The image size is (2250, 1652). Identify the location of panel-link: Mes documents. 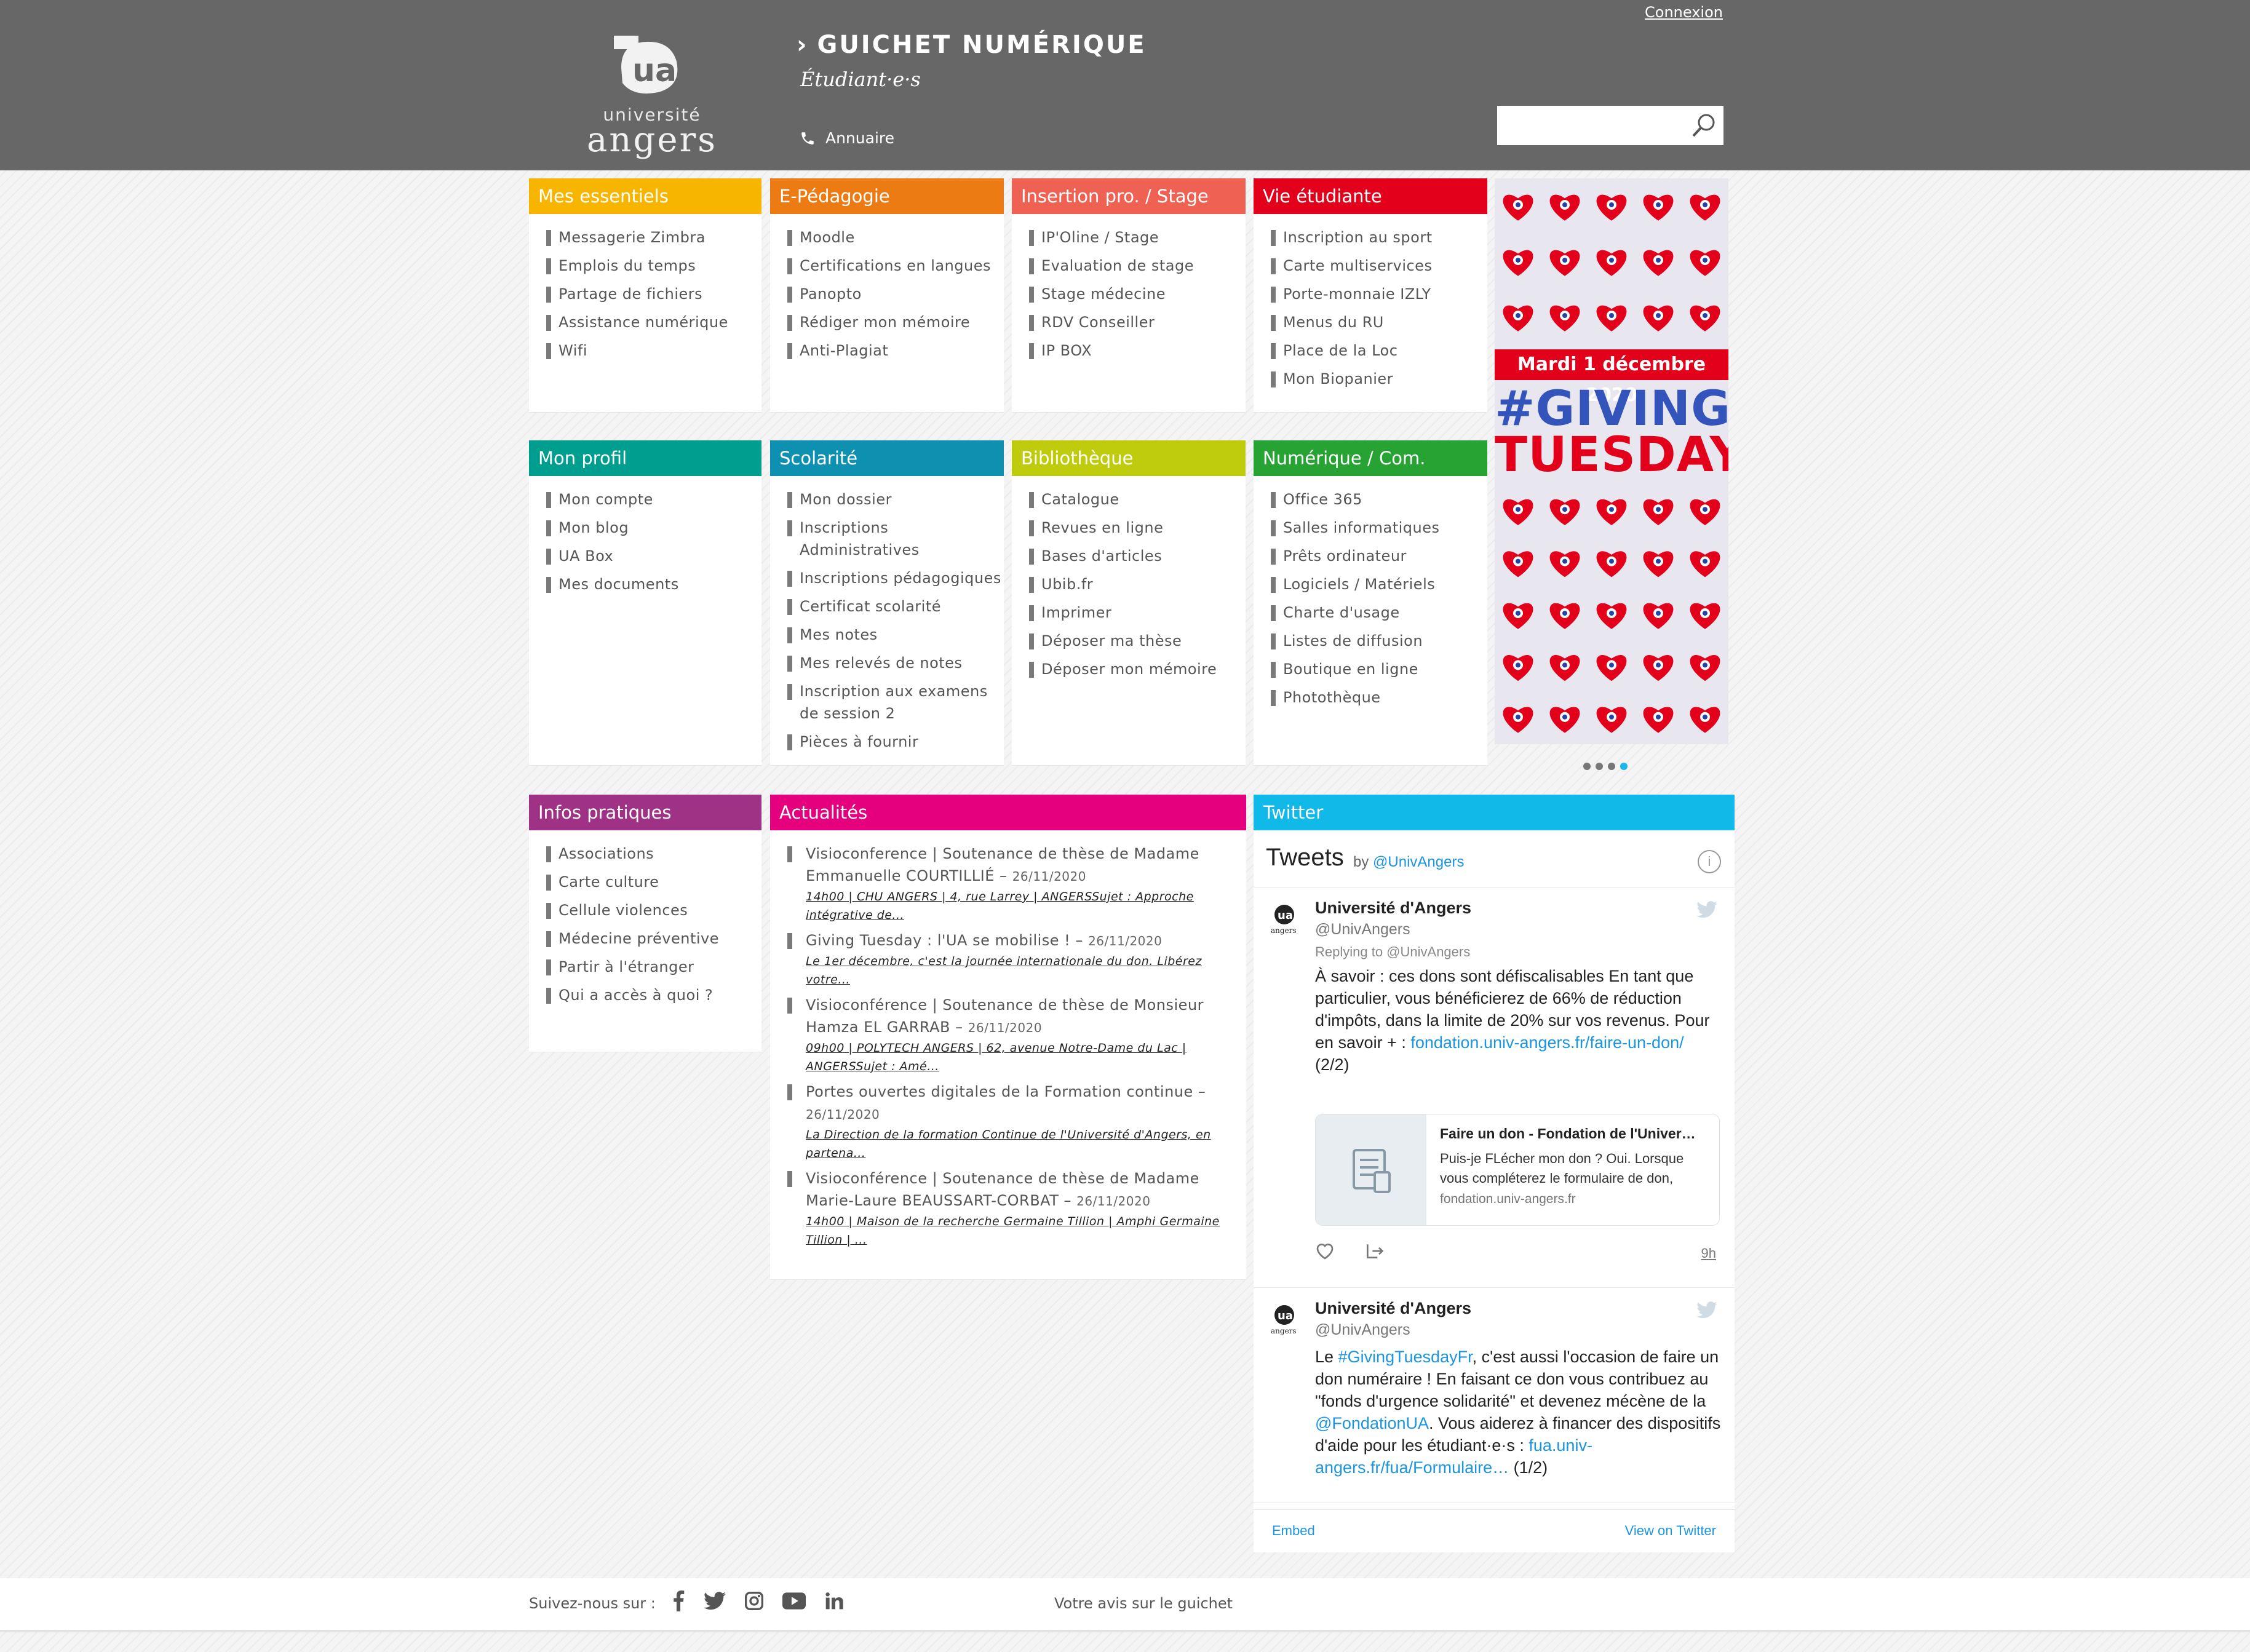
(653, 584).